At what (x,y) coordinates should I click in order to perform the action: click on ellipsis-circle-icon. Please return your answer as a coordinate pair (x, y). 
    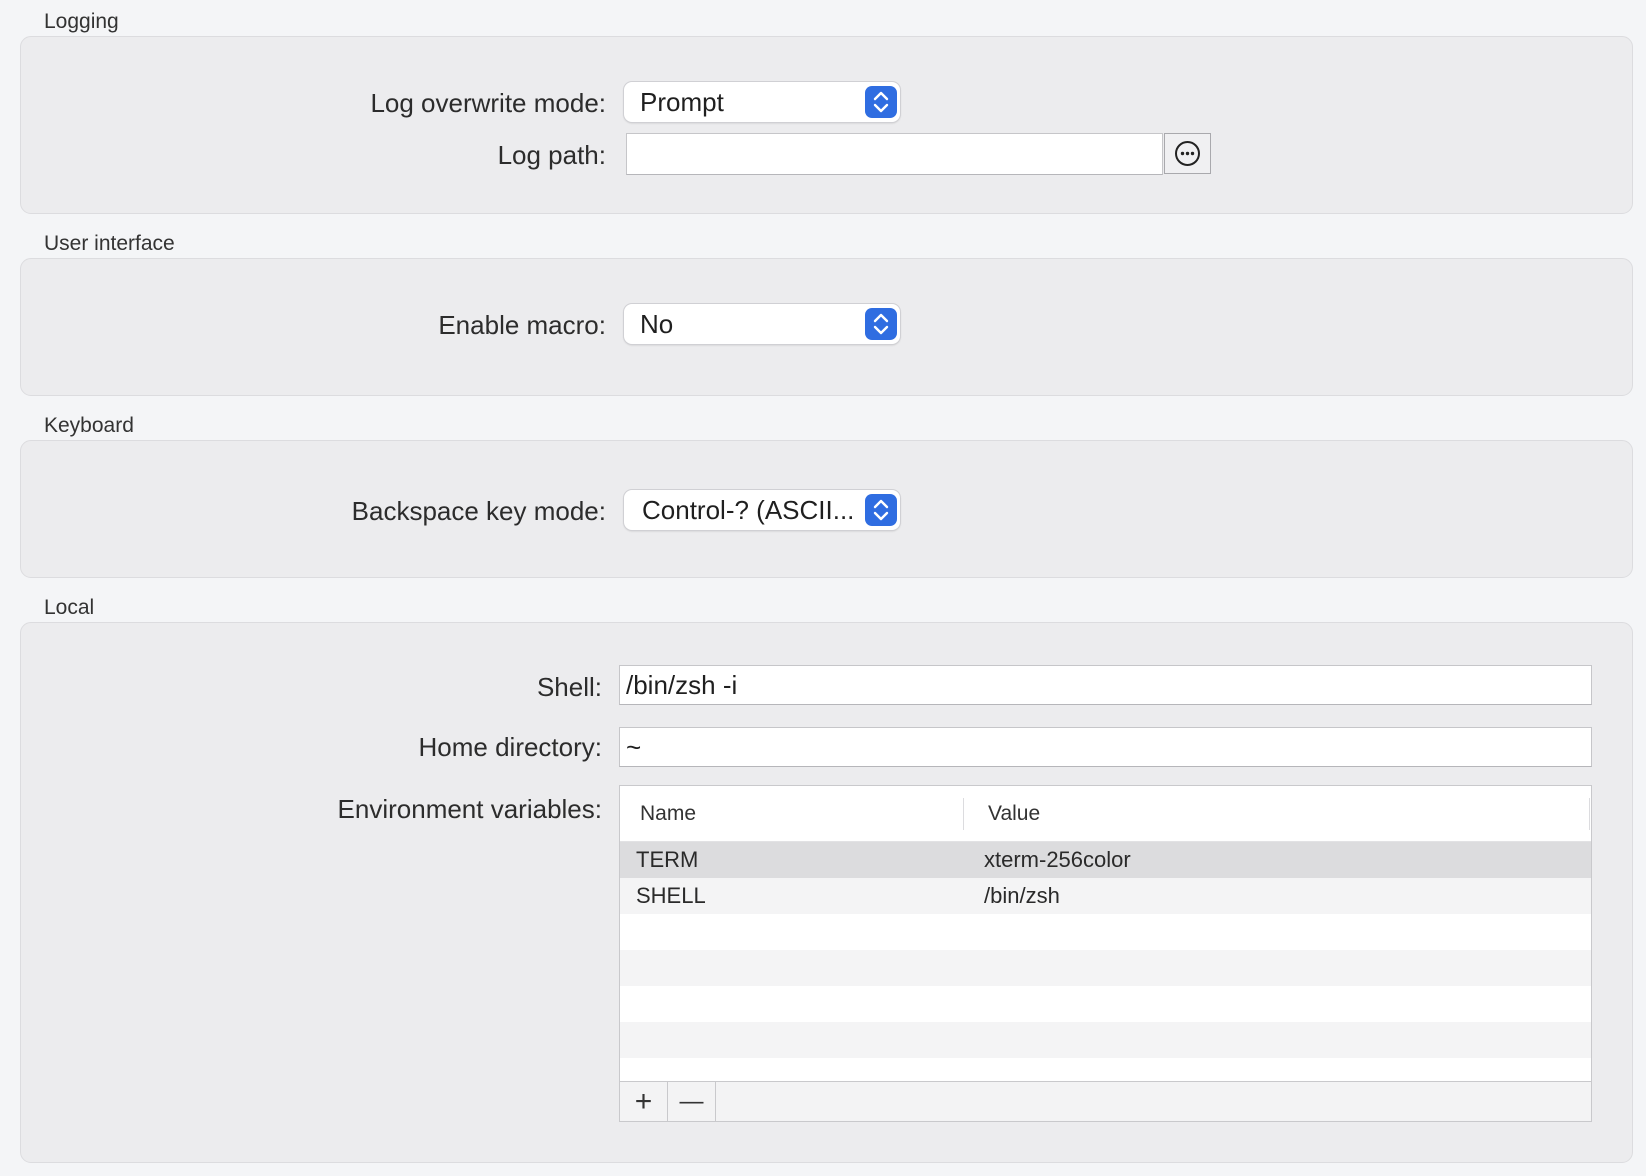
    Looking at the image, I should click on (1187, 153).